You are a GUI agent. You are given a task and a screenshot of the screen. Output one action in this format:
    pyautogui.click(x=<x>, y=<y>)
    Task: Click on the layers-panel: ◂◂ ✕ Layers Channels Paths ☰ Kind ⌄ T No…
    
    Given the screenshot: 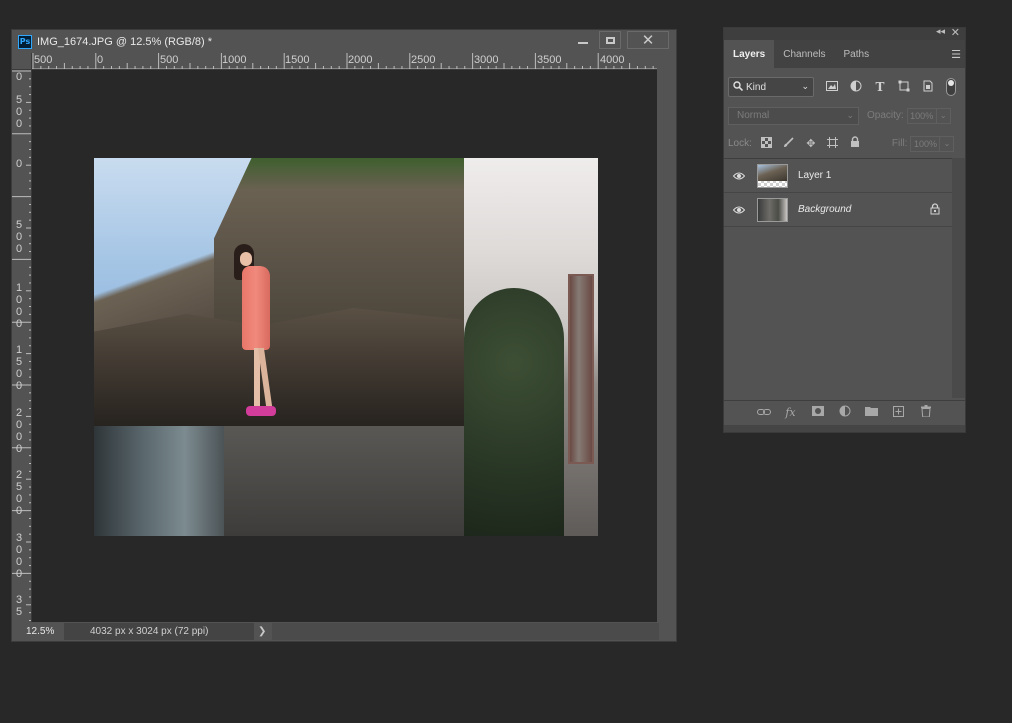 What is the action you would take?
    pyautogui.click(x=844, y=229)
    